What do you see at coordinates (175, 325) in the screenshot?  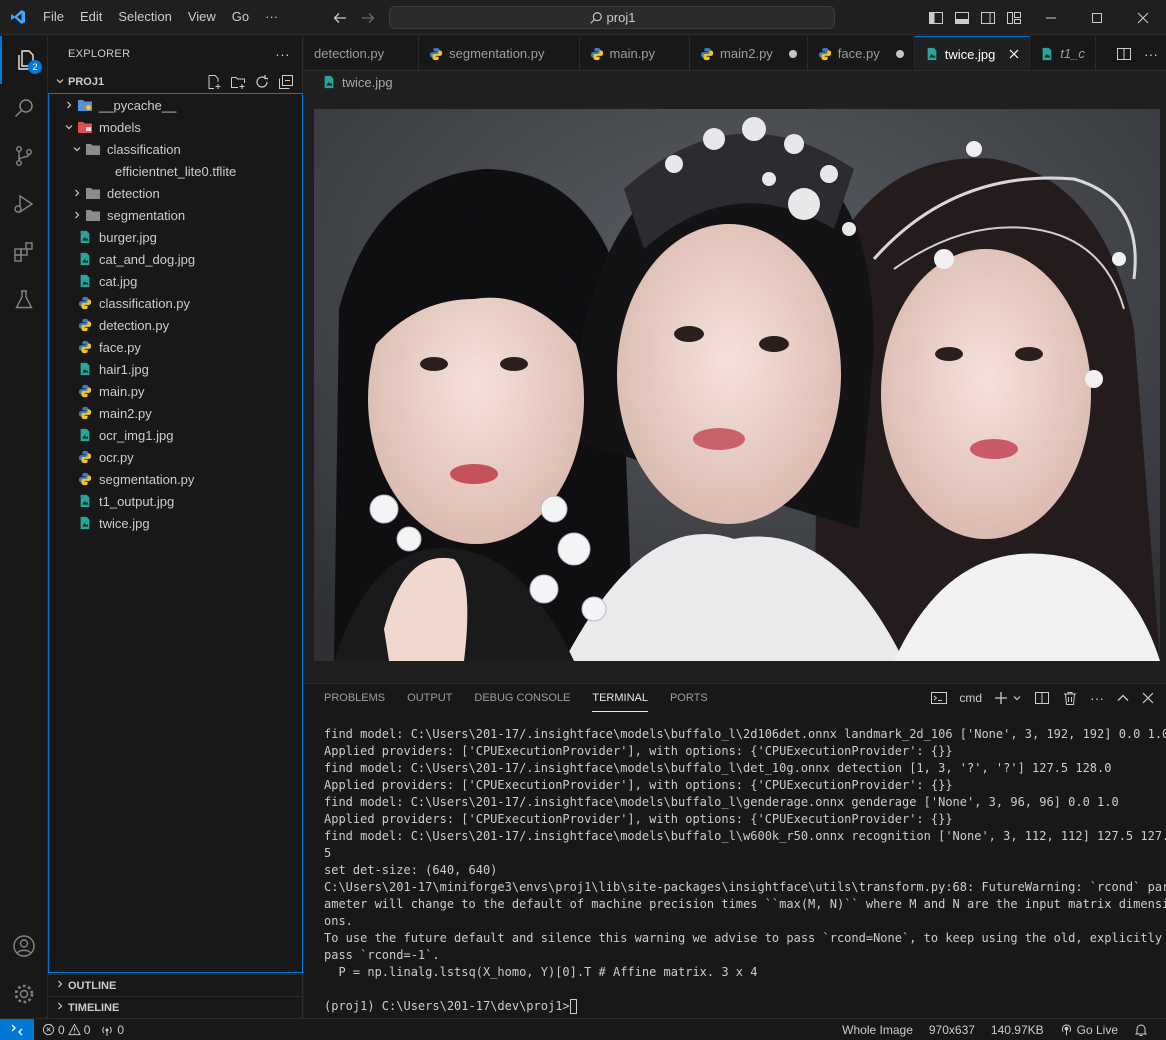 I see `tree-item: detection.py` at bounding box center [175, 325].